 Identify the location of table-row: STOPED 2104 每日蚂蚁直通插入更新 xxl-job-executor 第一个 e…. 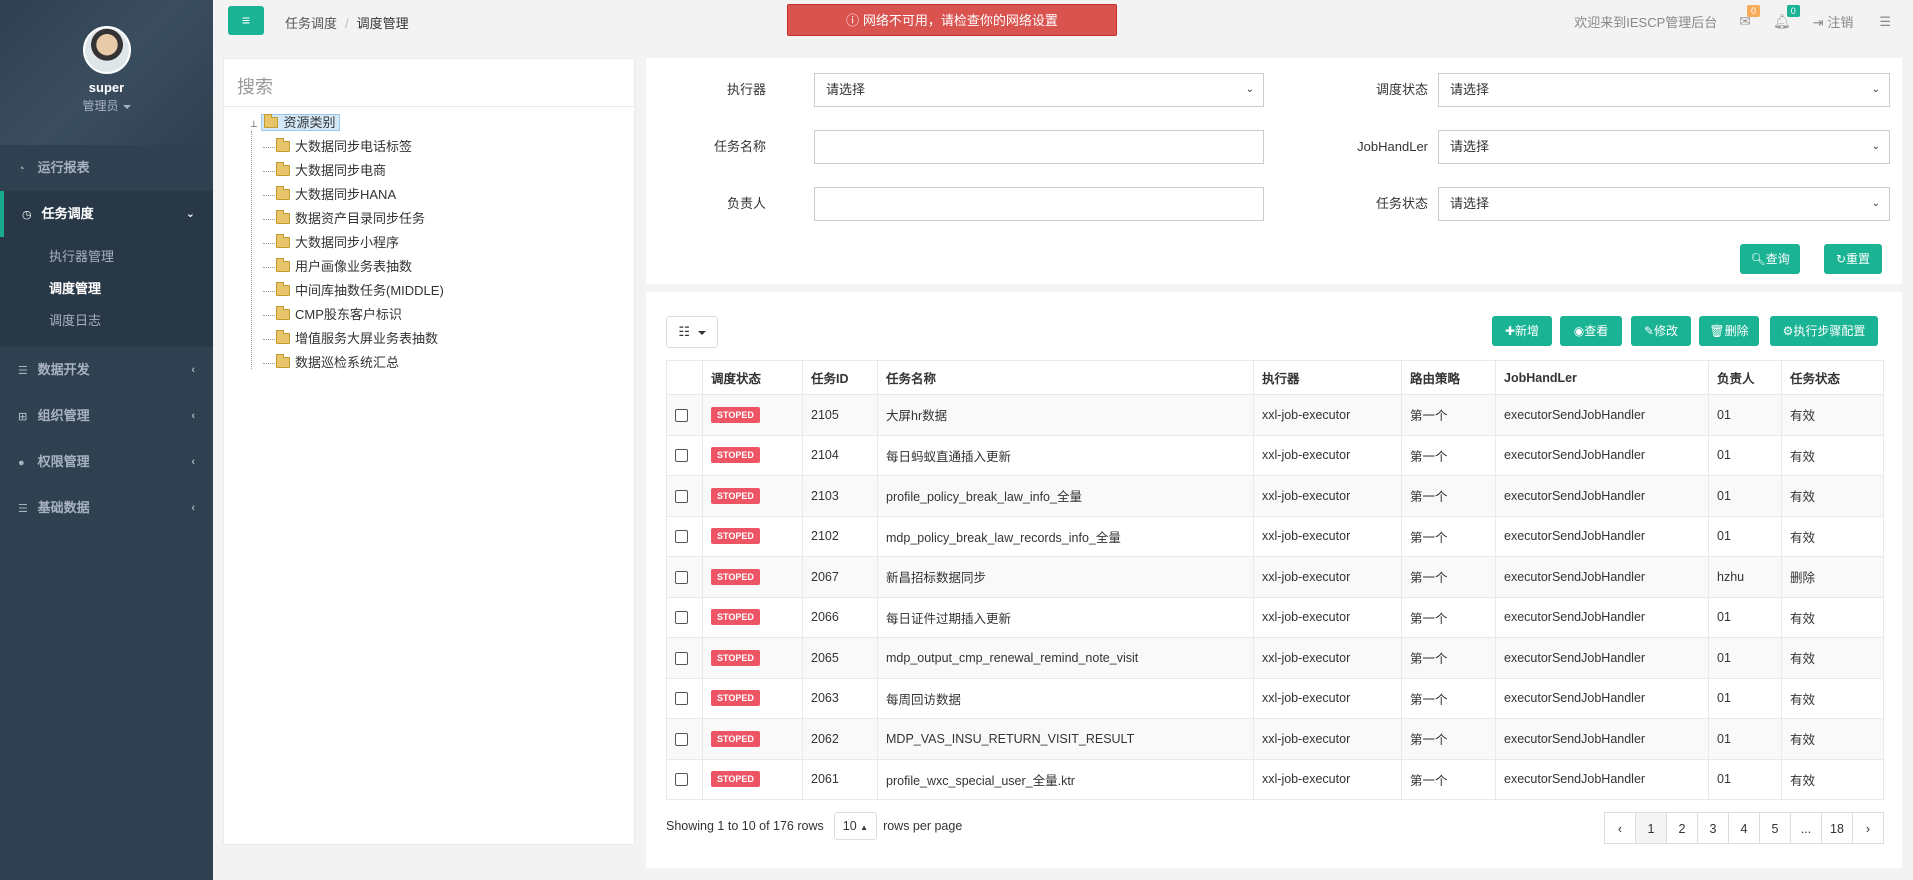
(1275, 455).